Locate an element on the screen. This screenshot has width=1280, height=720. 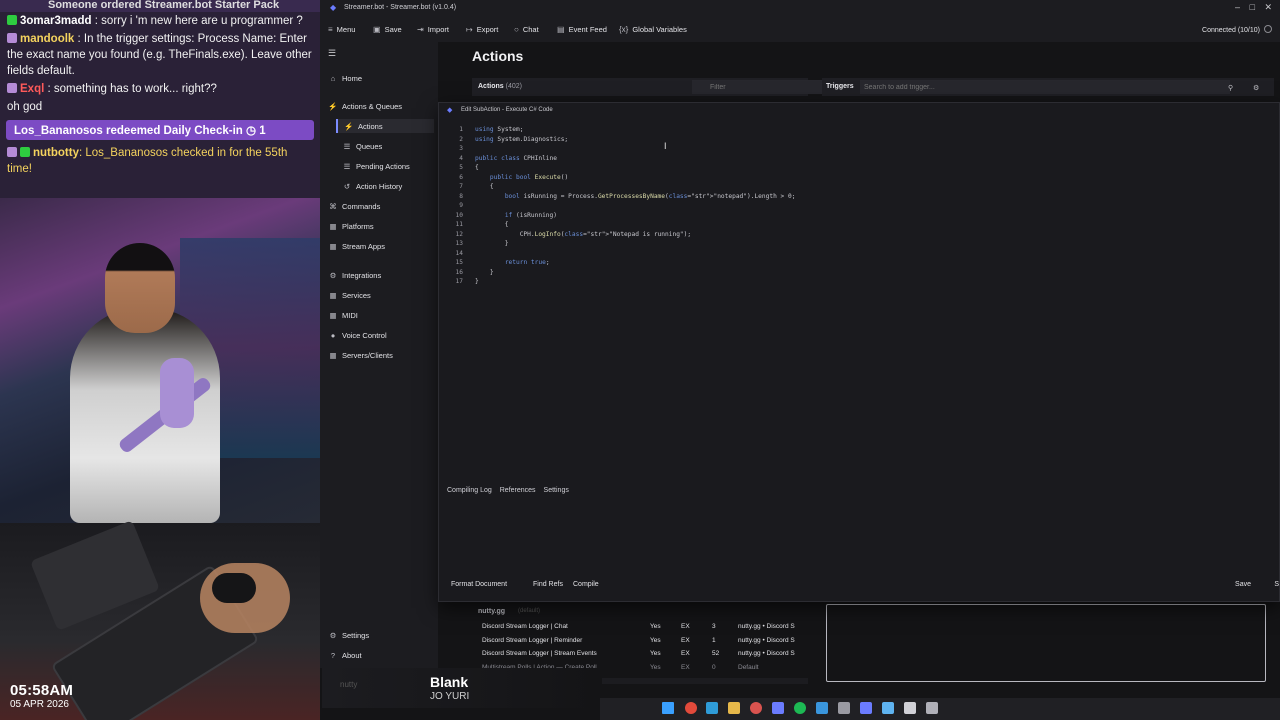
menu-item-global-variables: {x} Global Variables is located at coordinates (653, 29).